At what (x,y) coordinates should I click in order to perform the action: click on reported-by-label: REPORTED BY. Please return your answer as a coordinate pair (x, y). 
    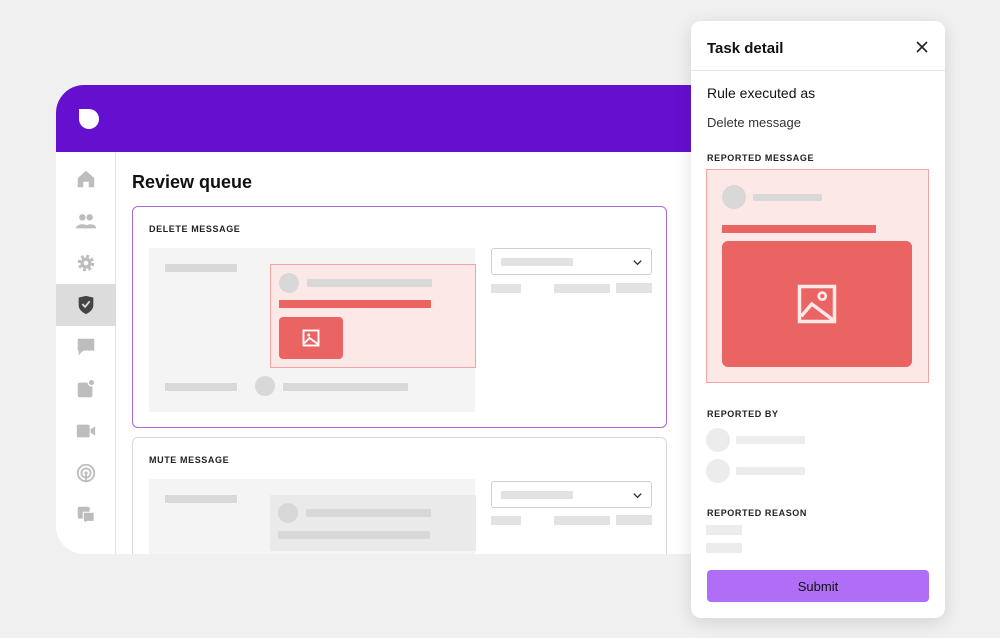
    Looking at the image, I should click on (743, 414).